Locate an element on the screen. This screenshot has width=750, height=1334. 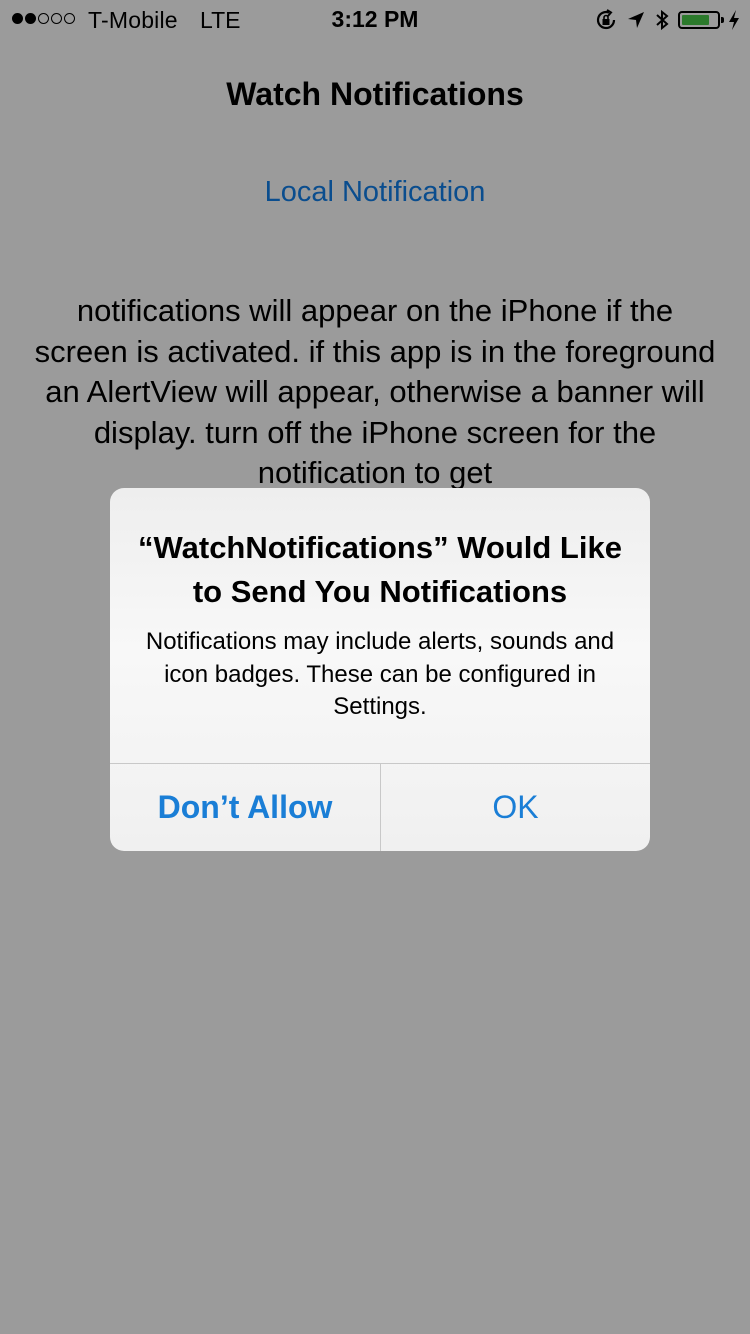
ok-button: OK is located at coordinates (515, 807).